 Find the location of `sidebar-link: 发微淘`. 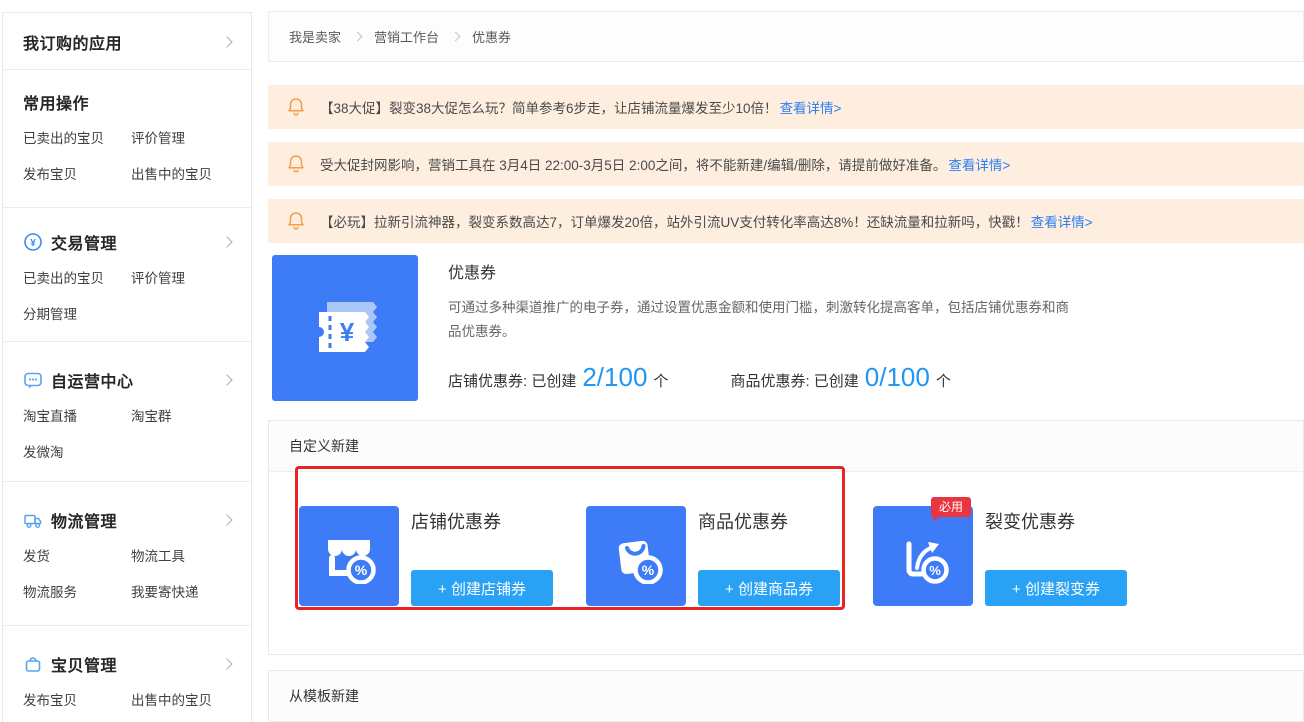

sidebar-link: 发微淘 is located at coordinates (77, 451).